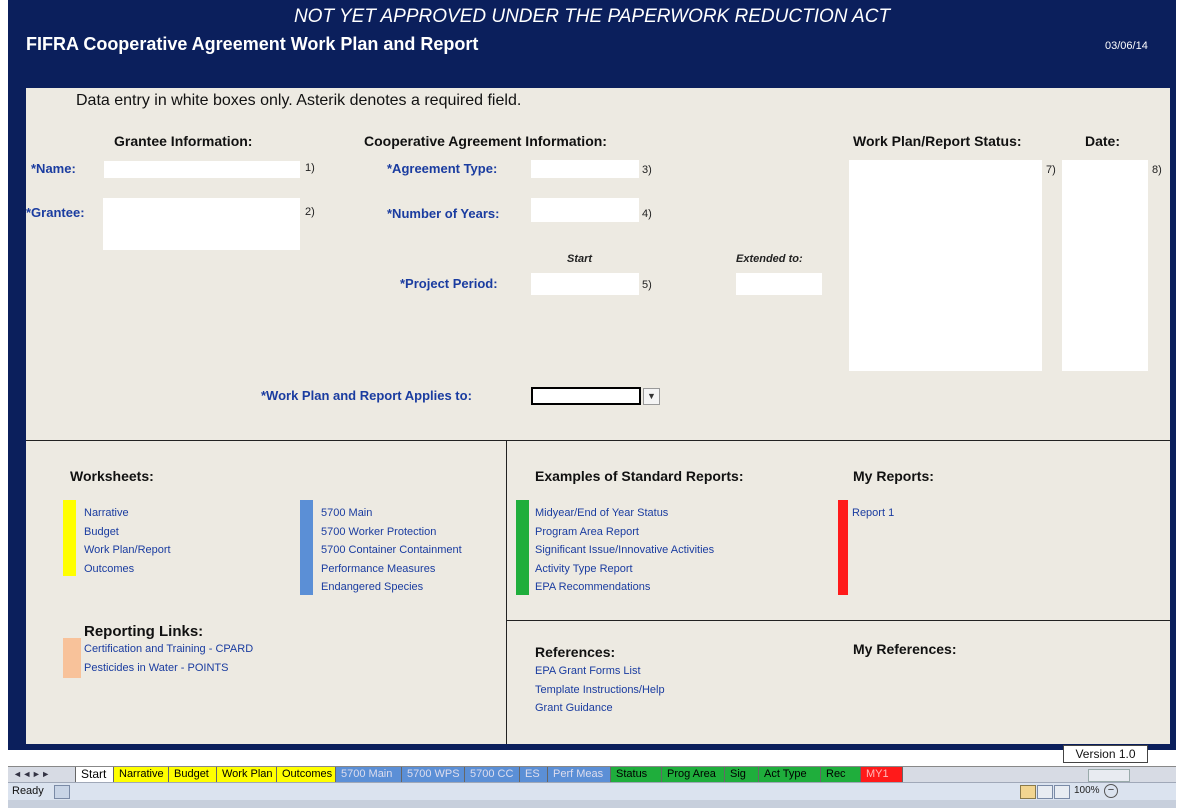 Image resolution: width=1186 pixels, height=808 pixels. I want to click on worksheet-link-work-plan: Work Plan/Report, so click(127, 550).